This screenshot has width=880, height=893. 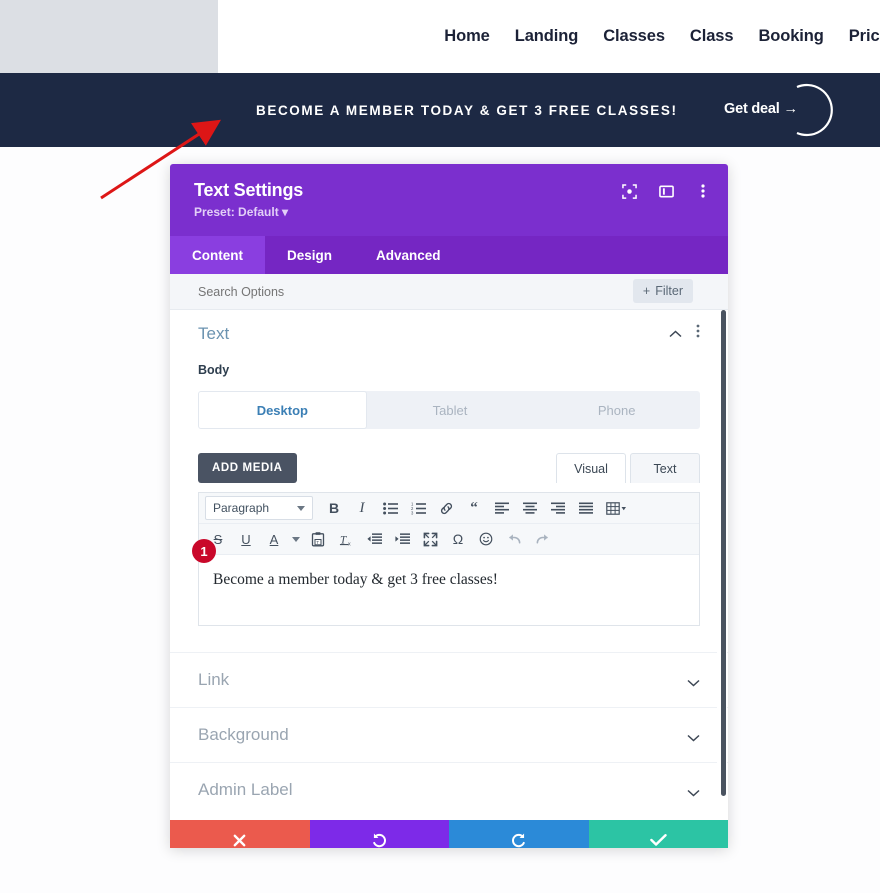 What do you see at coordinates (245, 789) in the screenshot?
I see `section-admin-label-label: Admin Label` at bounding box center [245, 789].